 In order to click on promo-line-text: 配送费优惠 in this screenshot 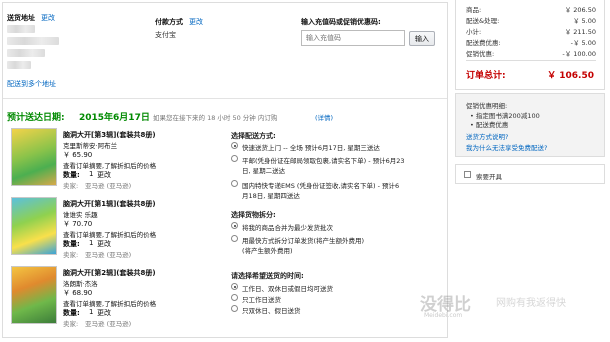, I will do `click(492, 125)`.